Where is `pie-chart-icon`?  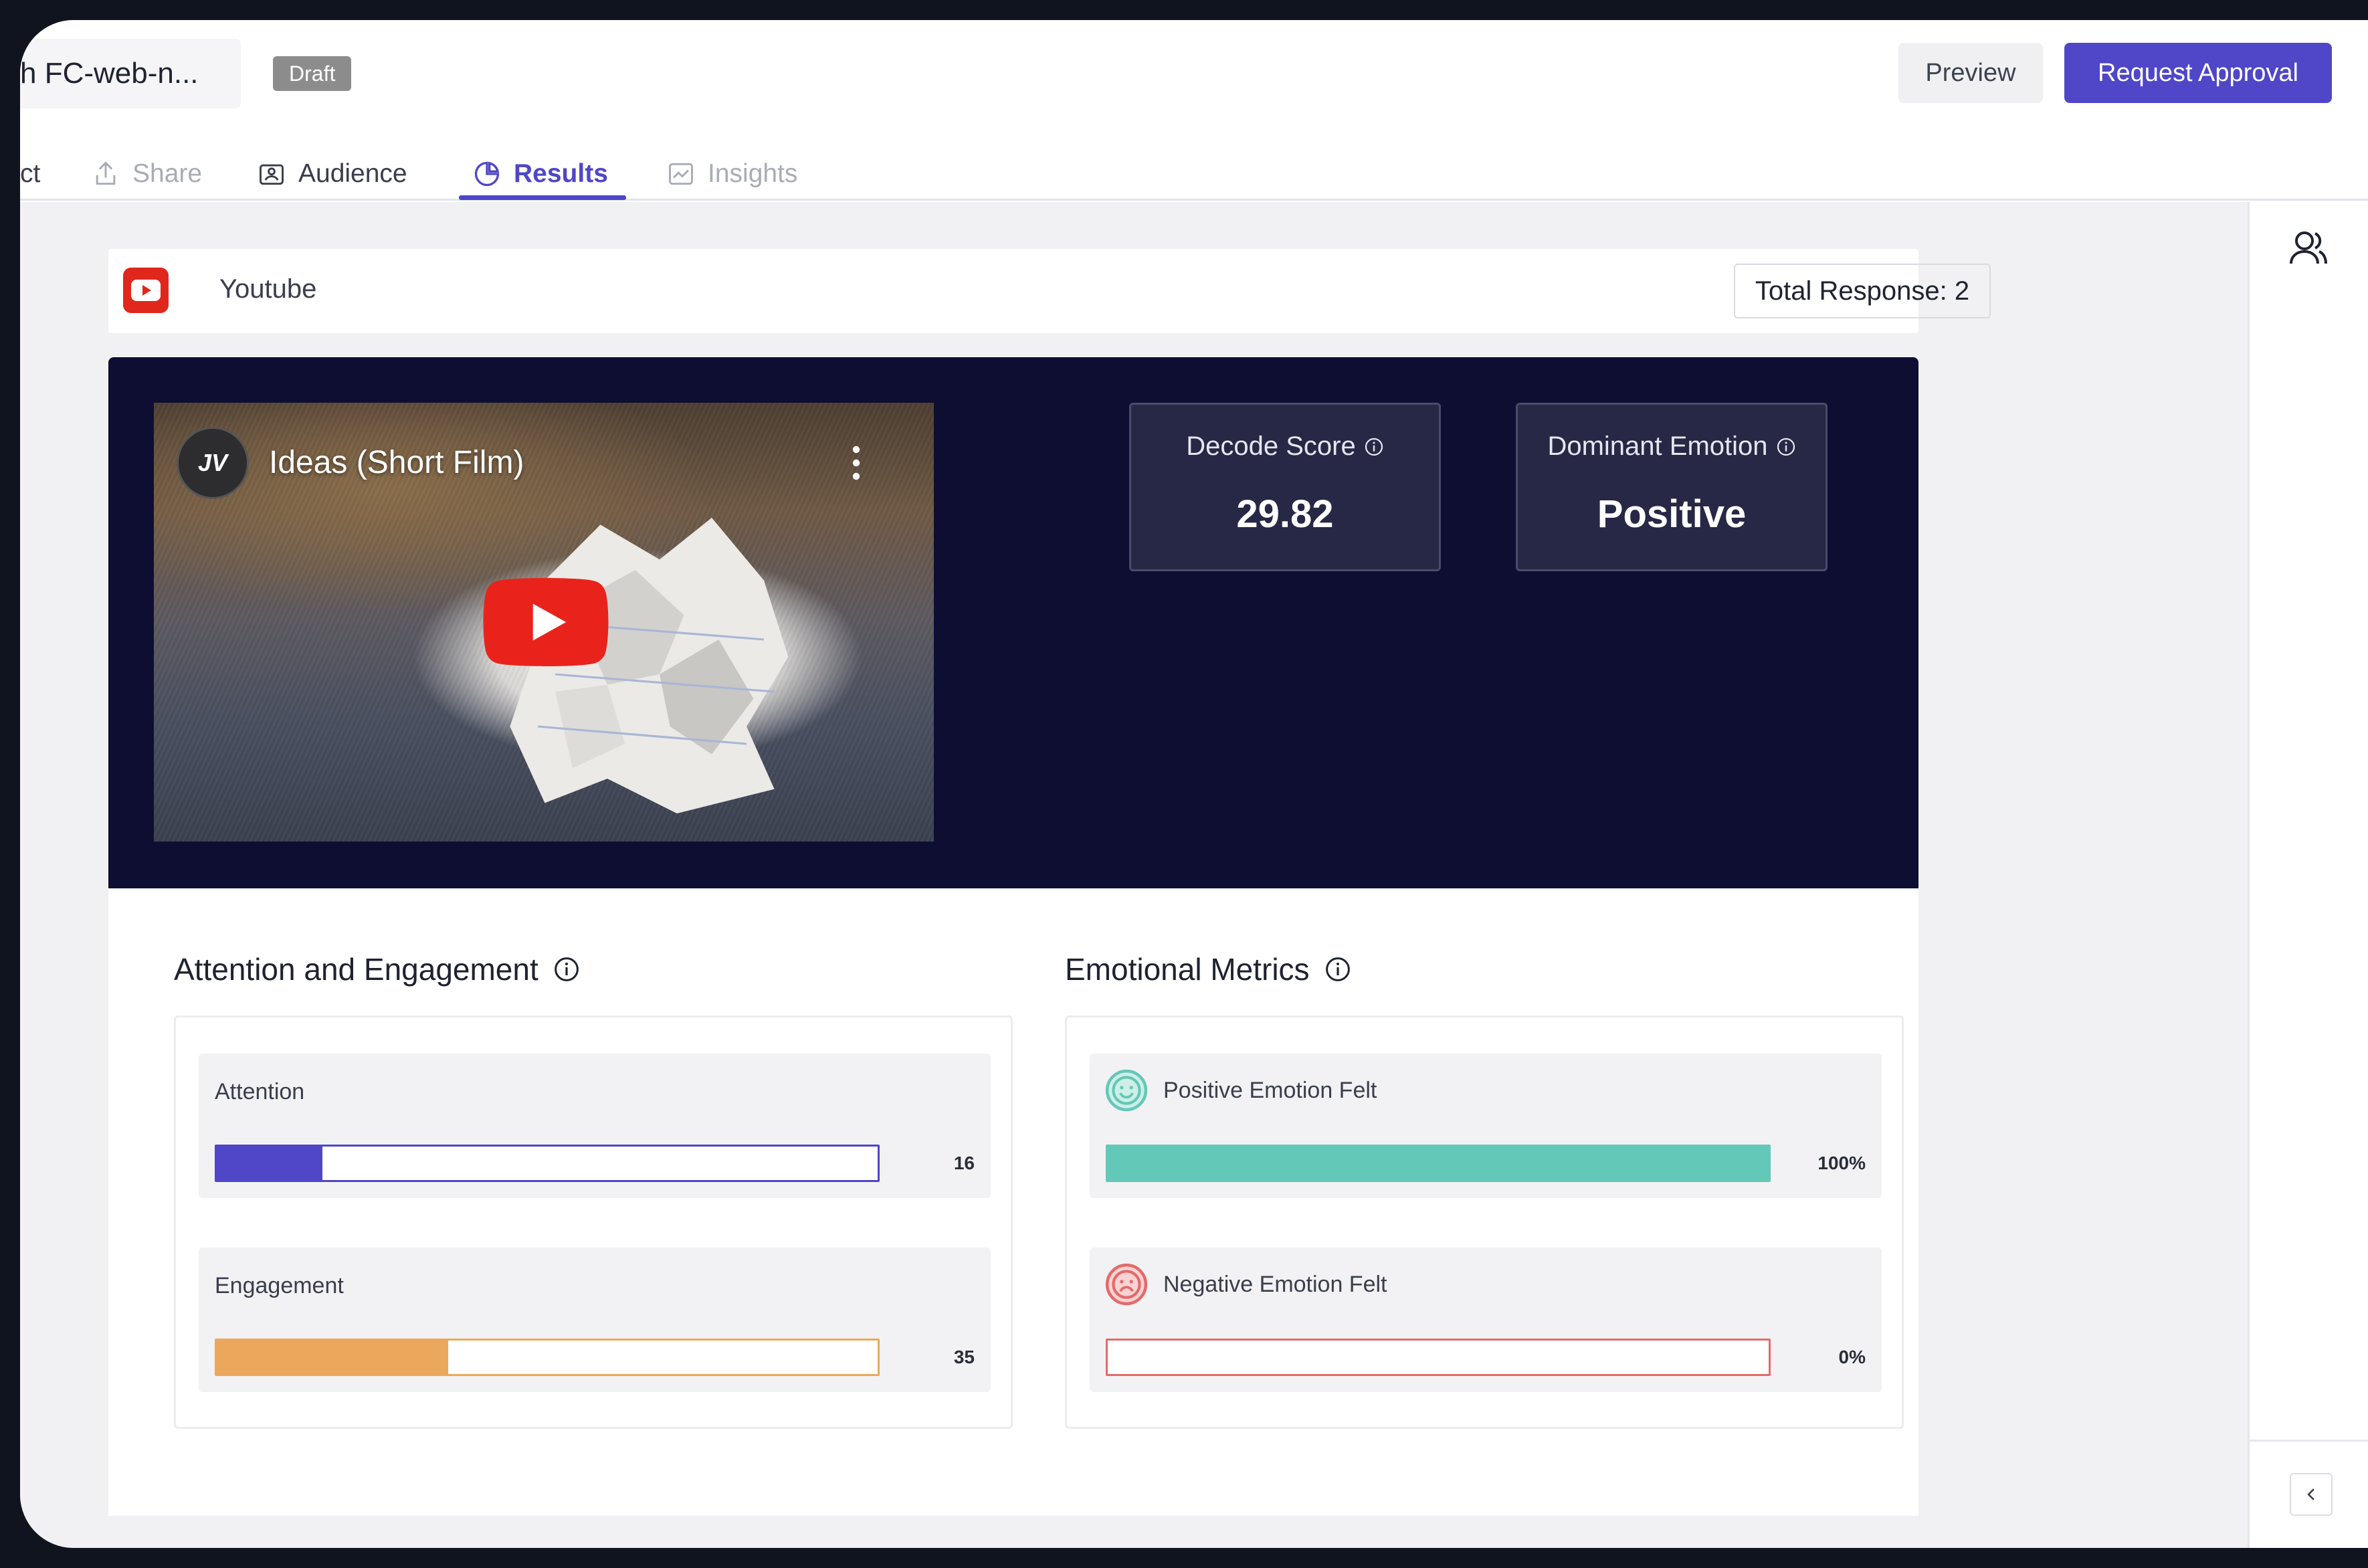 pie-chart-icon is located at coordinates (487, 174).